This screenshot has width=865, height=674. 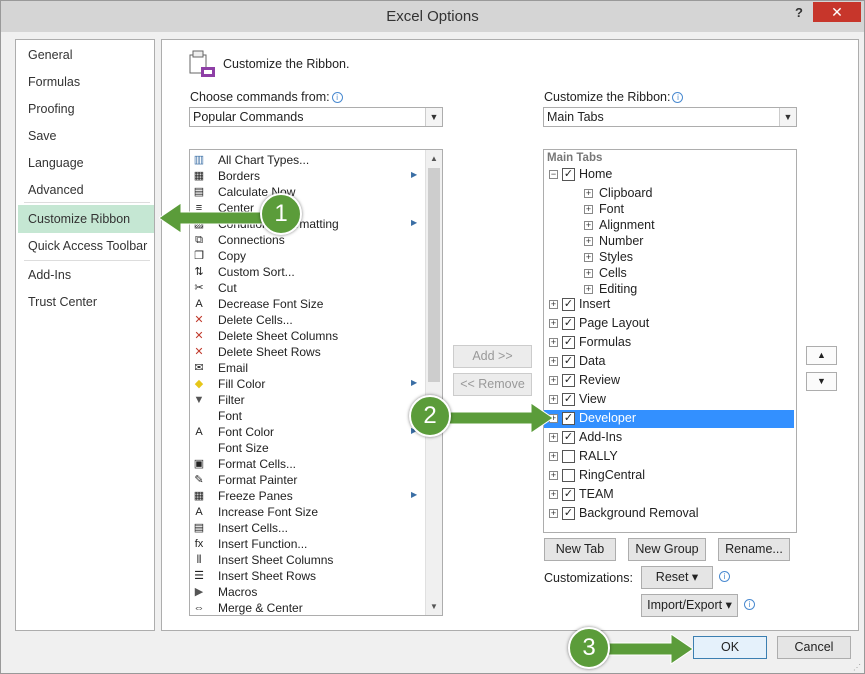 What do you see at coordinates (669, 476) in the screenshot?
I see `tree-tab-ringcentral: + RingCentral` at bounding box center [669, 476].